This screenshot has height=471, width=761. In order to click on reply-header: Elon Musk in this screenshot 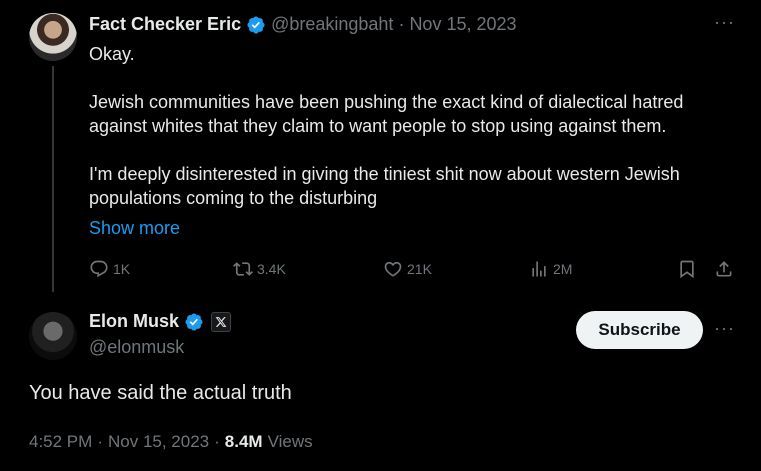, I will do `click(160, 321)`.